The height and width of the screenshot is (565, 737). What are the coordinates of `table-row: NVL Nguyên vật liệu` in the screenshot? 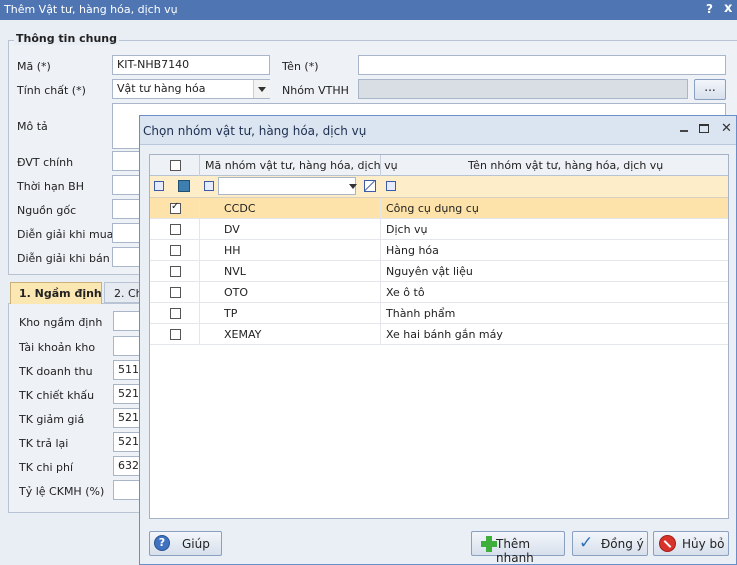 It's located at (439, 271).